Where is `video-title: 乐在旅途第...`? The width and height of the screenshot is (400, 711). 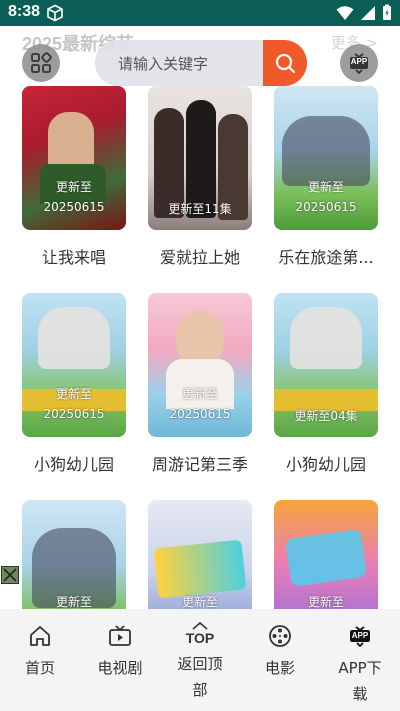 video-title: 乐在旅途第... is located at coordinates (326, 256).